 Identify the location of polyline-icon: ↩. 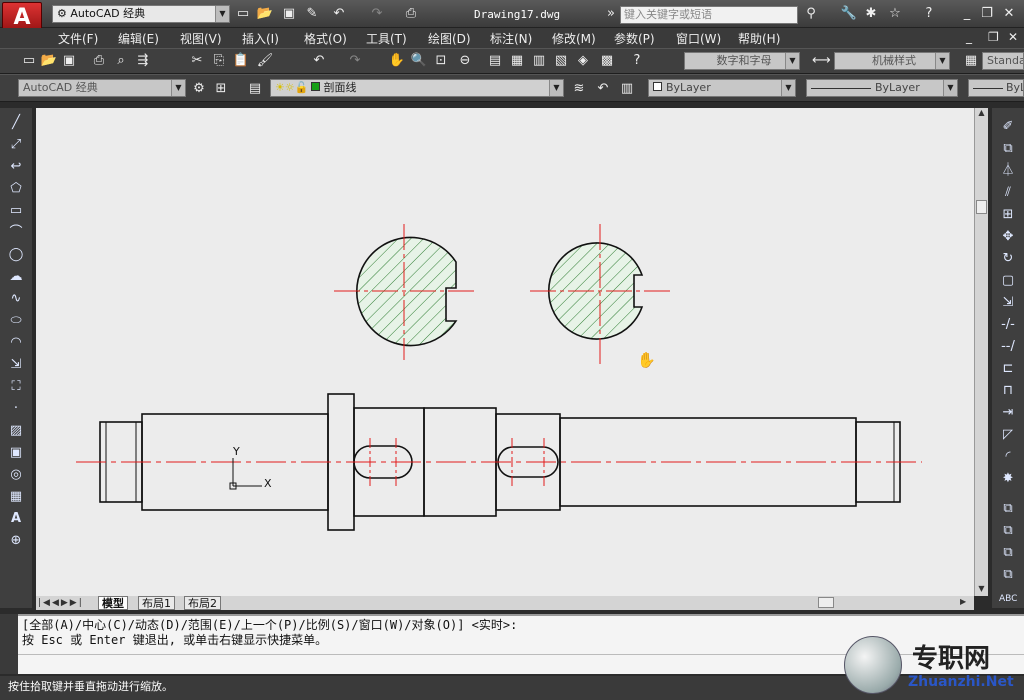
(16, 167).